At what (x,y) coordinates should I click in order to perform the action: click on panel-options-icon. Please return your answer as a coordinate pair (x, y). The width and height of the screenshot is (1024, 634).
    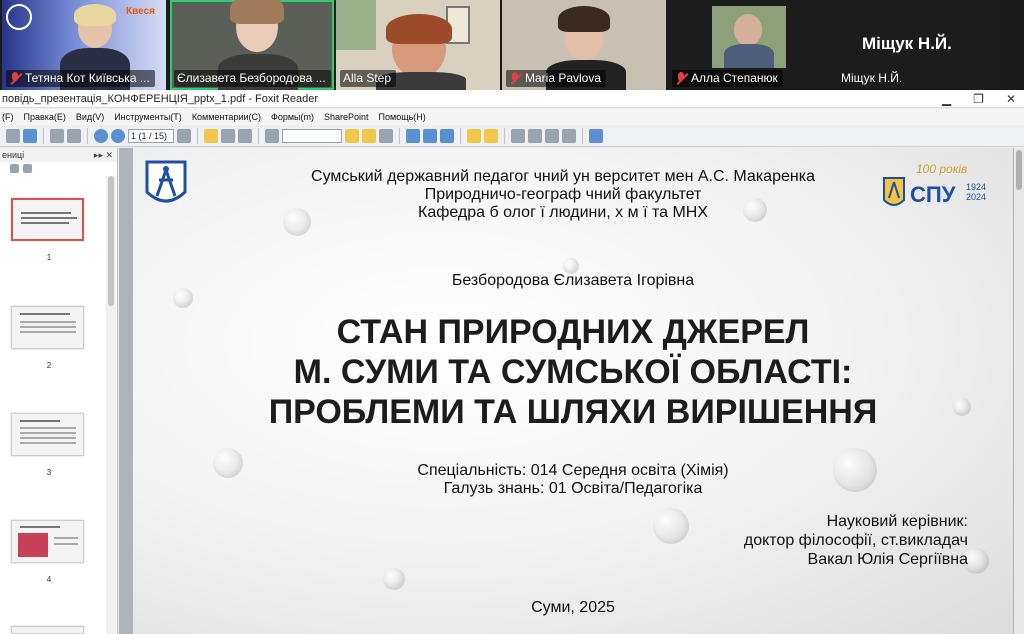
    Looking at the image, I should click on (14, 168).